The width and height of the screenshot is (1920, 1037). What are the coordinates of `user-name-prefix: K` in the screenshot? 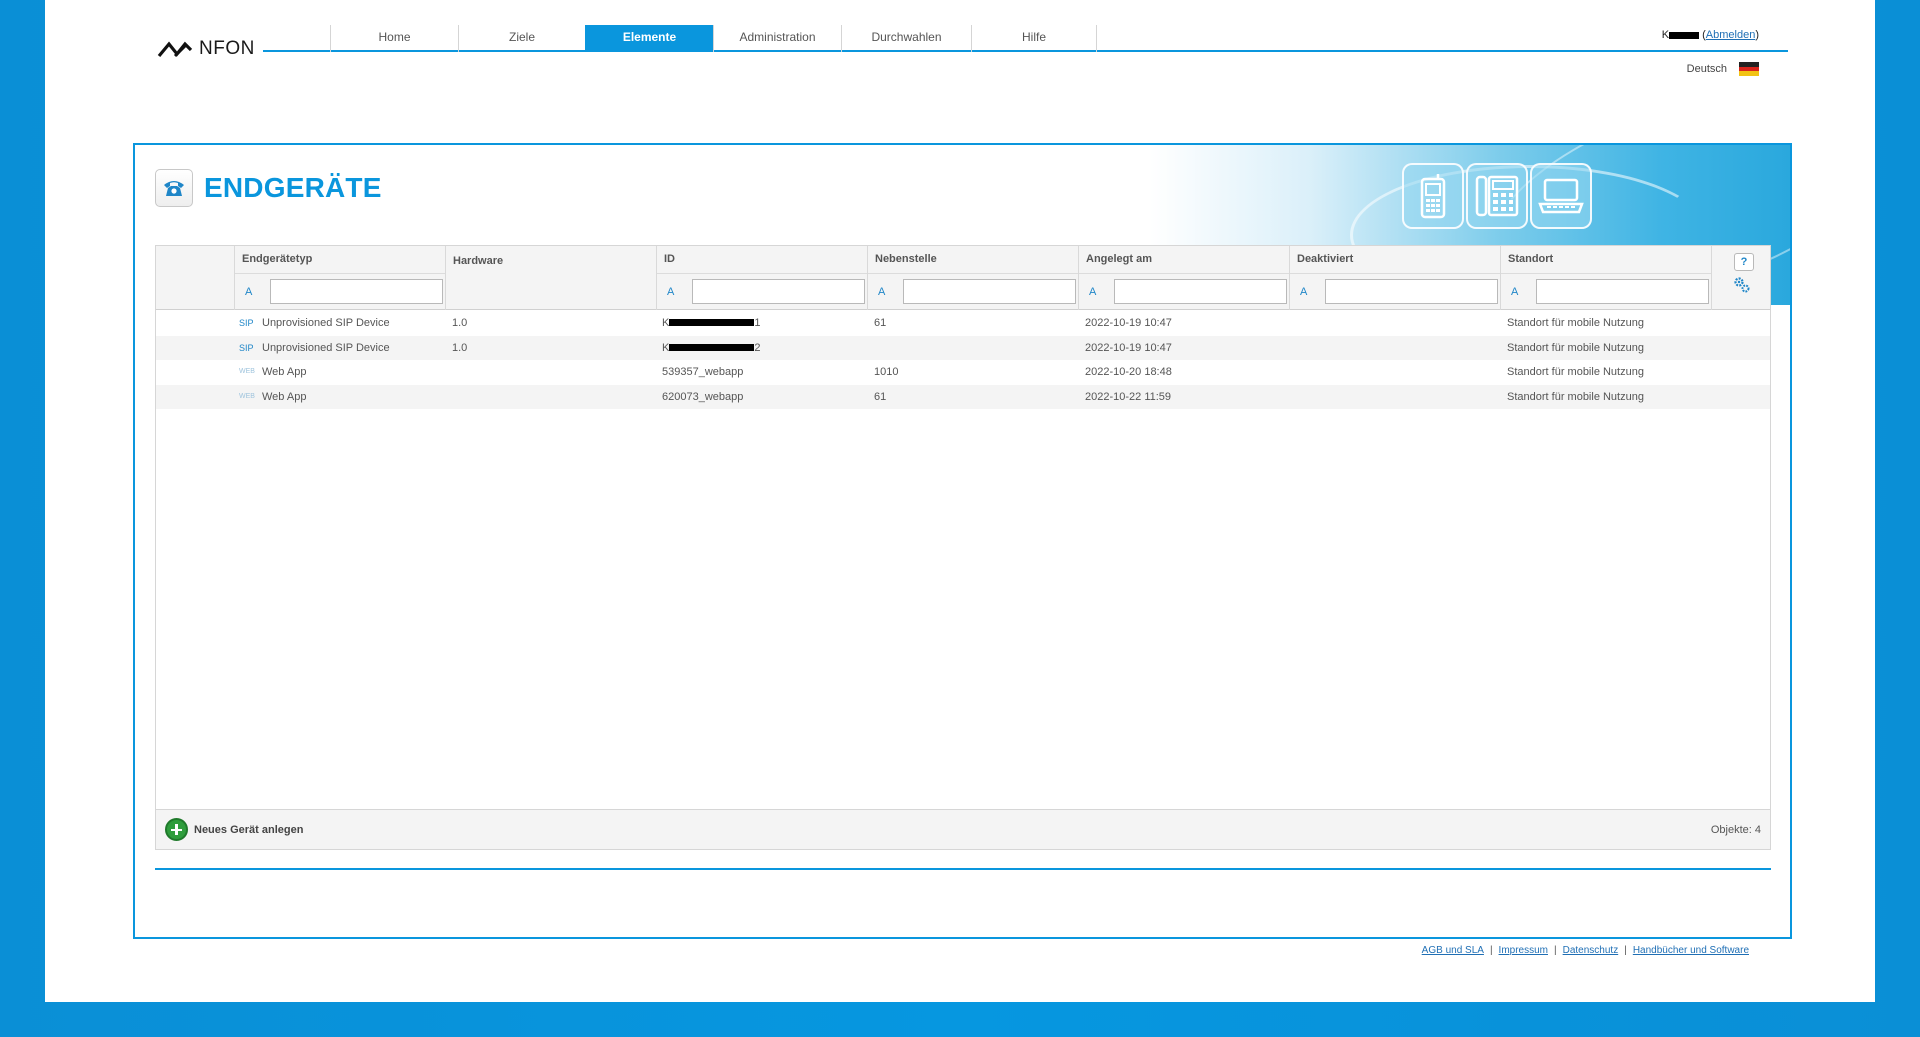 It's located at (1665, 35).